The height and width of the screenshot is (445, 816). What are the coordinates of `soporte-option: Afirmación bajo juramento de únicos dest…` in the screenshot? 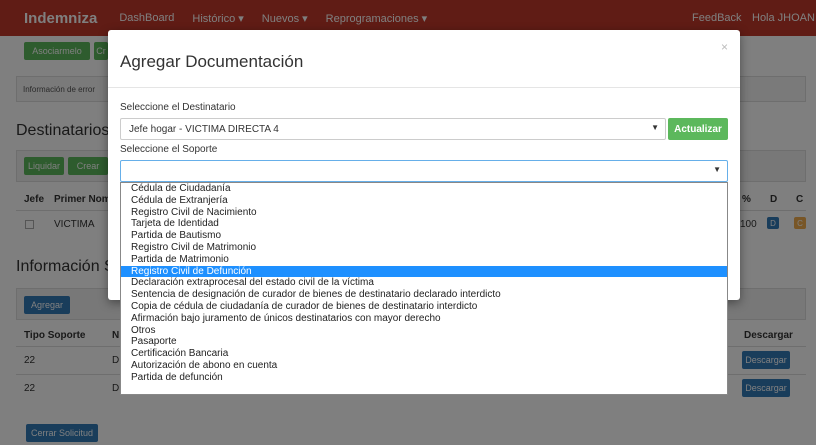 It's located at (424, 319).